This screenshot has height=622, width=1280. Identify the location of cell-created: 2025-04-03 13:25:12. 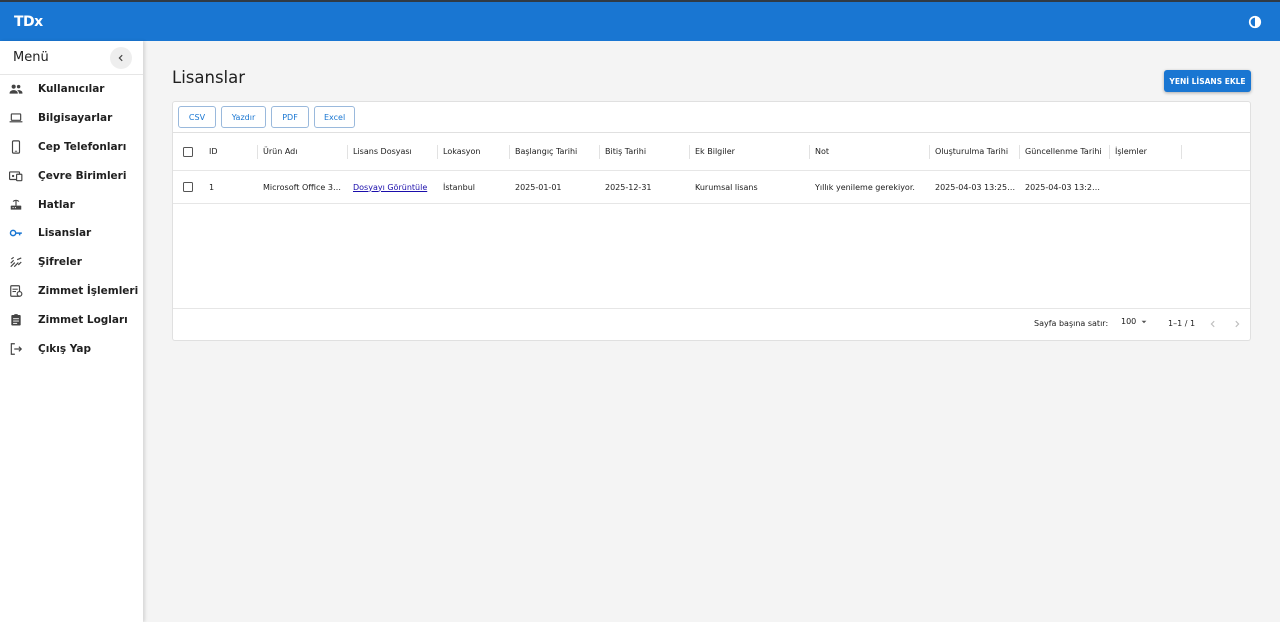
(976, 187).